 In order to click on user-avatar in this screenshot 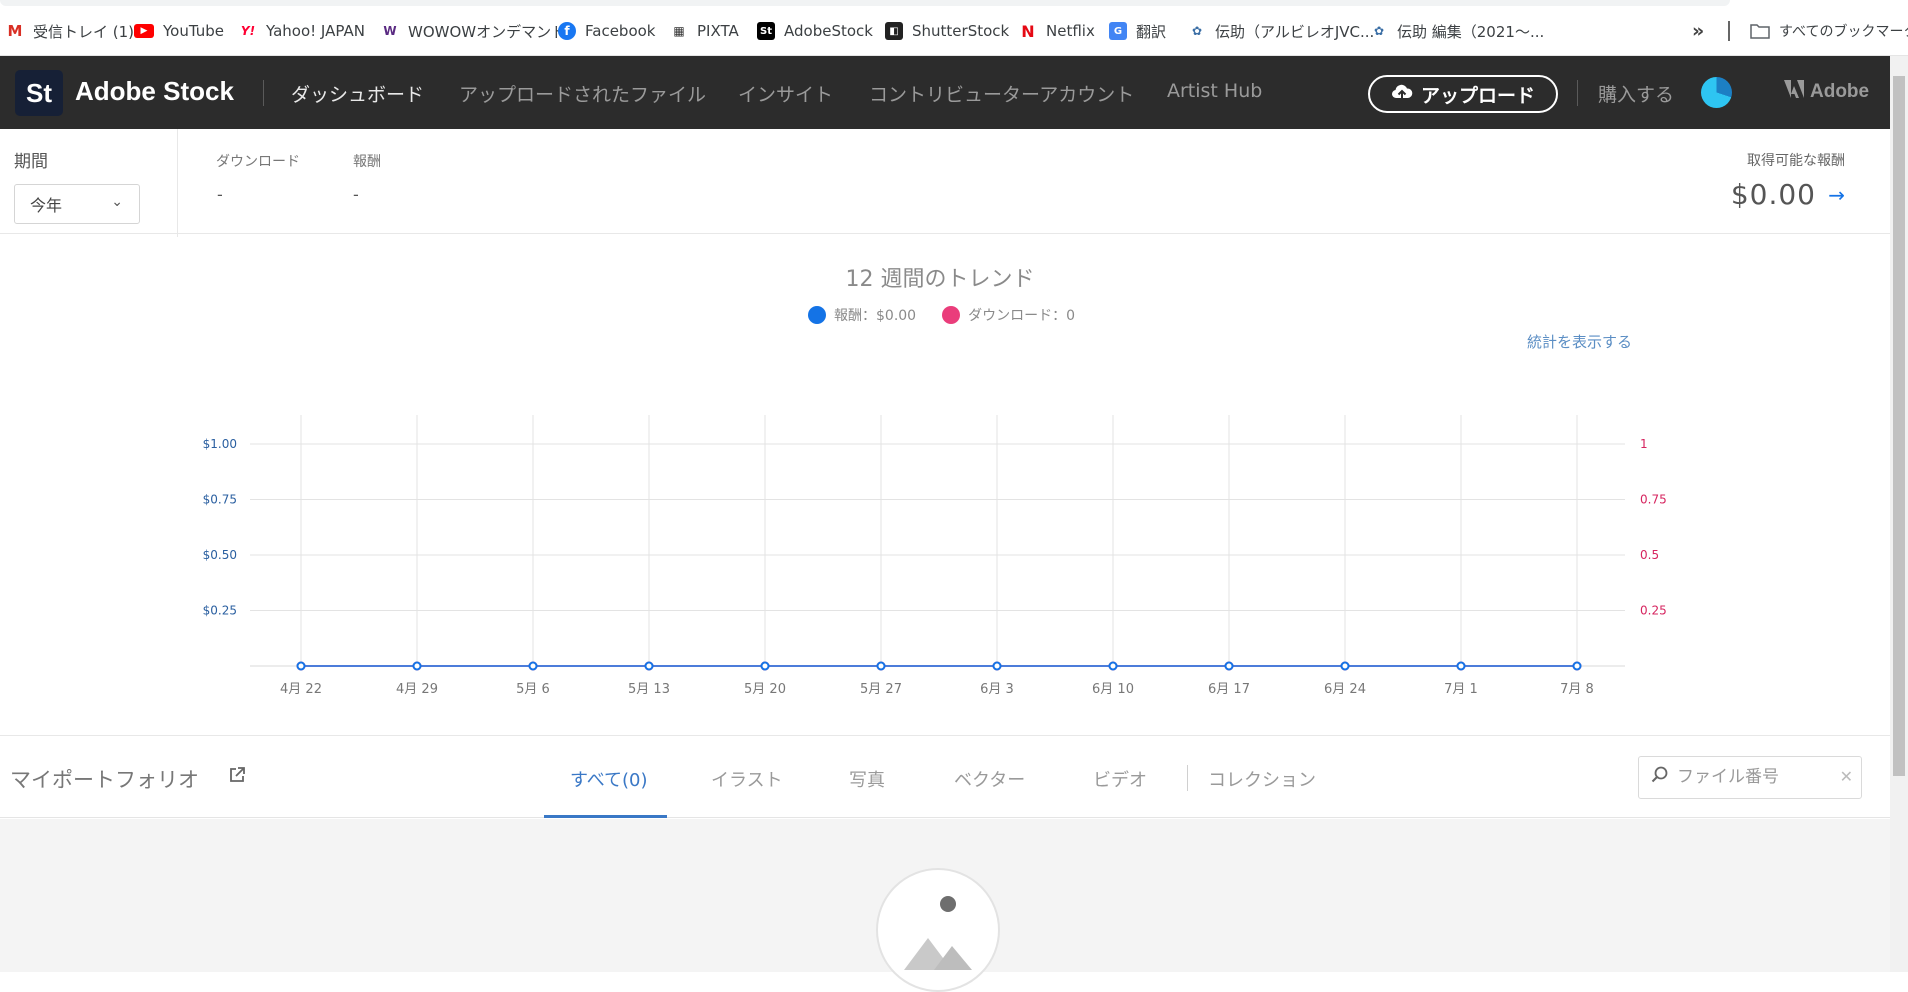, I will do `click(1716, 92)`.